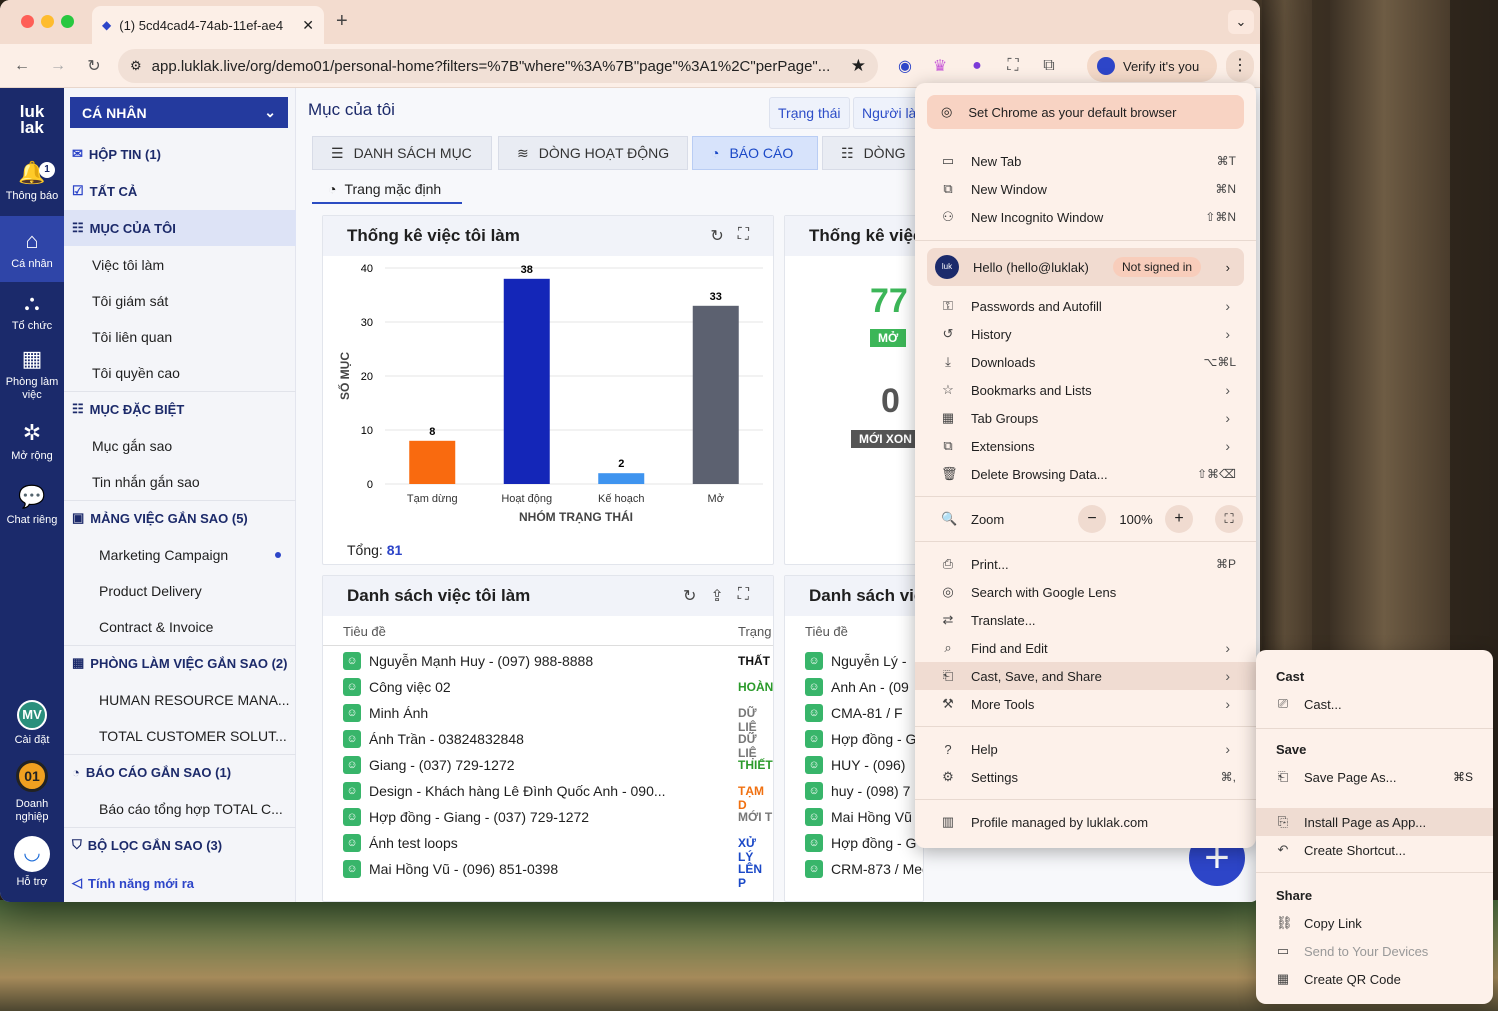 This screenshot has width=1498, height=1011. I want to click on table-row: ☺ Công việc 02, so click(397, 687).